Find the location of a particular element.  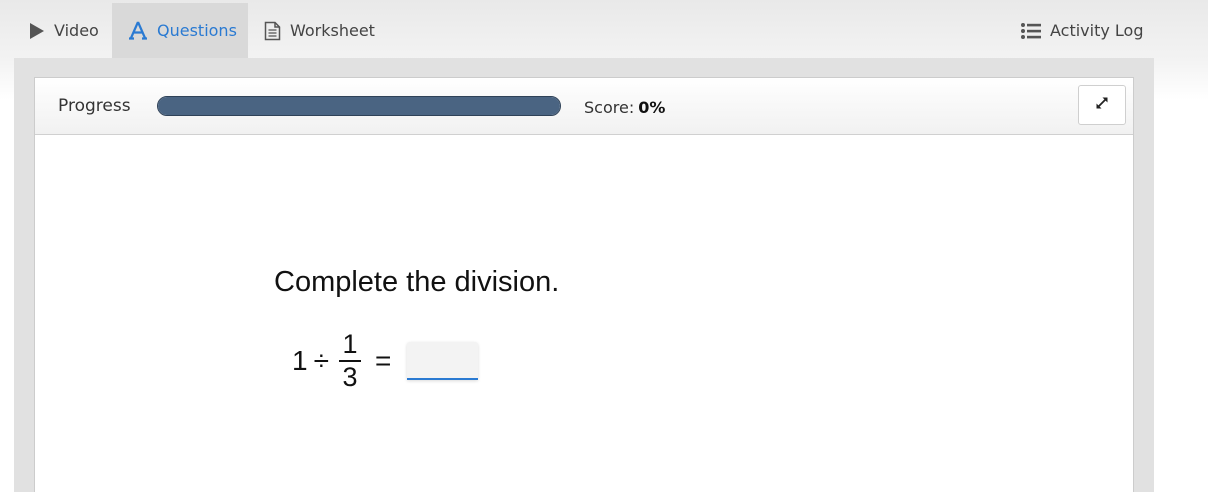

division-operator: ÷ is located at coordinates (321, 360).